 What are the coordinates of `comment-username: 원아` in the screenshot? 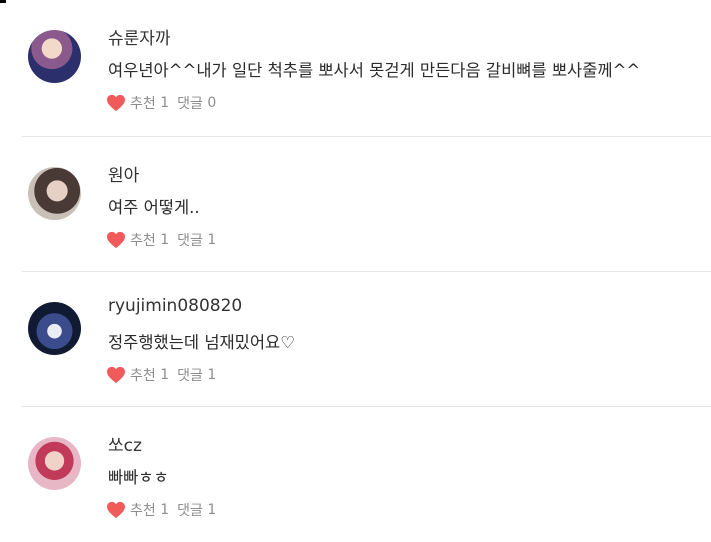 It's located at (123, 173).